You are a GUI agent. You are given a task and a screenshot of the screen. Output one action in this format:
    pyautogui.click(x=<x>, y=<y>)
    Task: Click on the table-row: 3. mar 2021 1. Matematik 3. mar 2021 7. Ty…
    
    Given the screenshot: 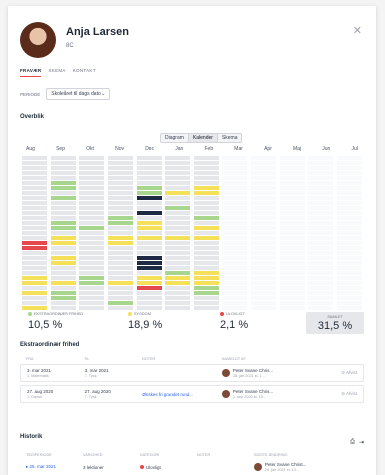 What is the action you would take?
    pyautogui.click(x=192, y=373)
    